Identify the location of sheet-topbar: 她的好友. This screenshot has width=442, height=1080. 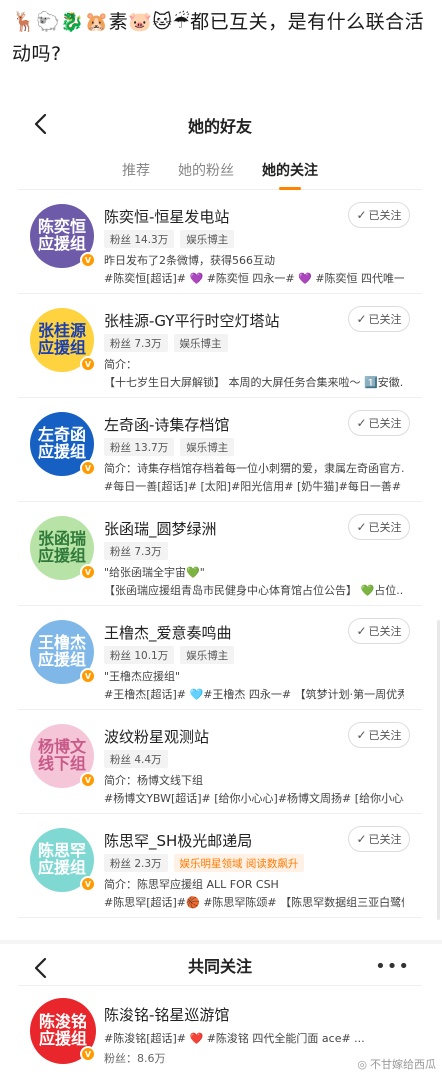
(220, 125).